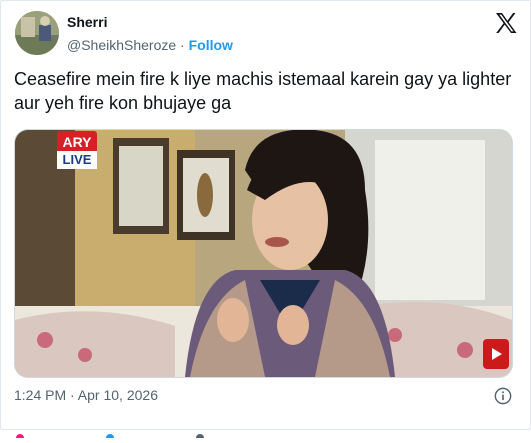 The image size is (531, 443). What do you see at coordinates (150, 34) in the screenshot?
I see `user-info: Sherri @SheikhSheroze · Follow` at bounding box center [150, 34].